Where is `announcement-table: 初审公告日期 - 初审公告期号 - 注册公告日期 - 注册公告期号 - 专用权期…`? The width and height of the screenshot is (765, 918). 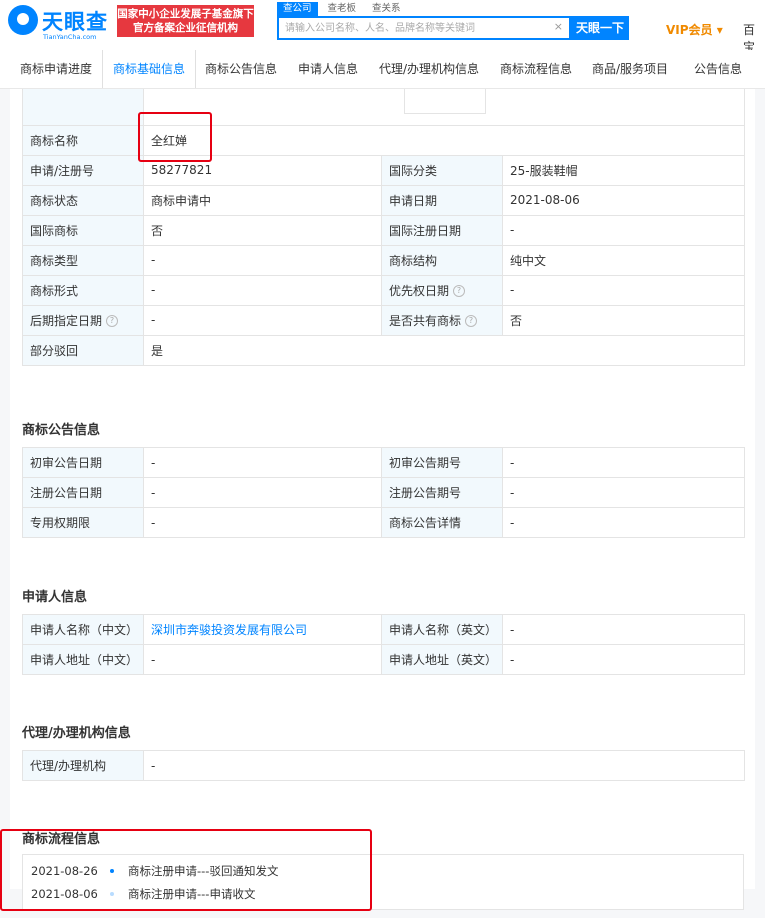 announcement-table: 初审公告日期 - 初审公告期号 - 注册公告日期 - 注册公告期号 - 专用权期… is located at coordinates (383, 492).